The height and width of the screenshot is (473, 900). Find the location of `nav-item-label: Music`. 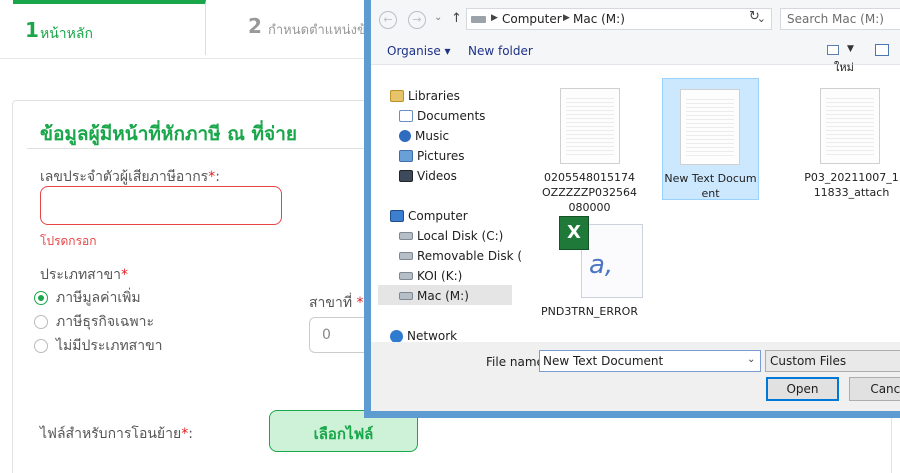

nav-item-label: Music is located at coordinates (432, 136).